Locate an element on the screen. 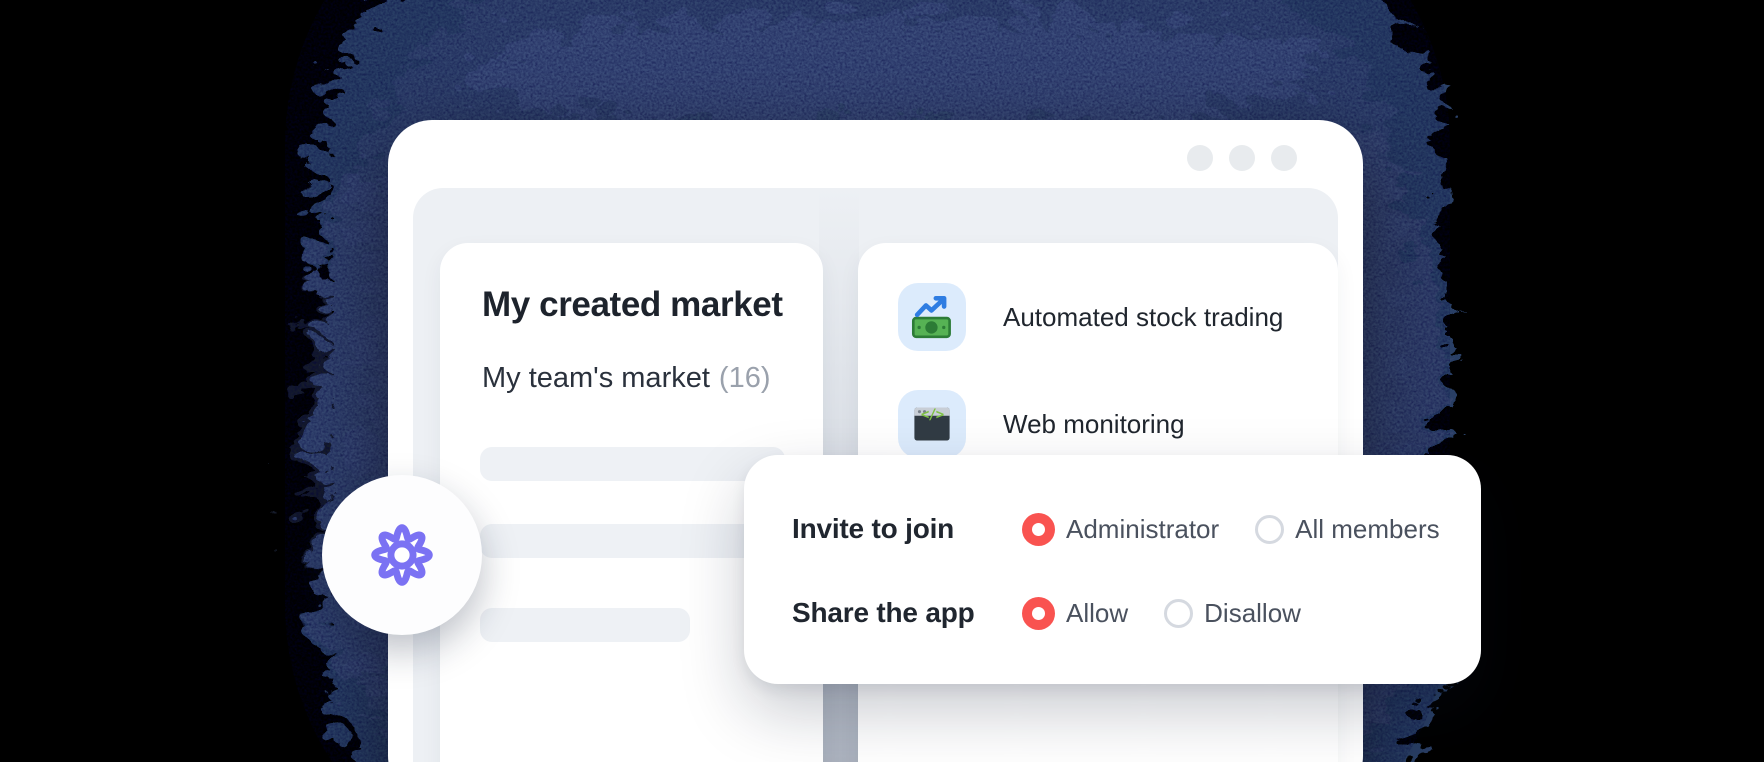 This screenshot has height=762, width=1764. list-item-web-monitoring: </> Web monitoring is located at coordinates (1106, 424).